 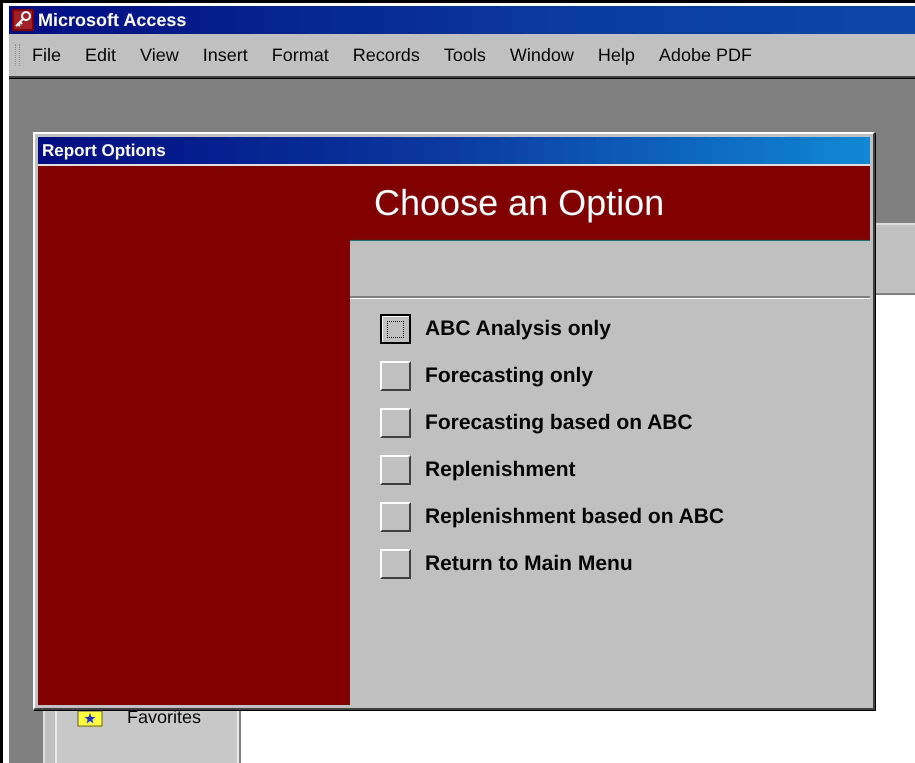 What do you see at coordinates (500, 470) in the screenshot?
I see `option-label: Replenishment` at bounding box center [500, 470].